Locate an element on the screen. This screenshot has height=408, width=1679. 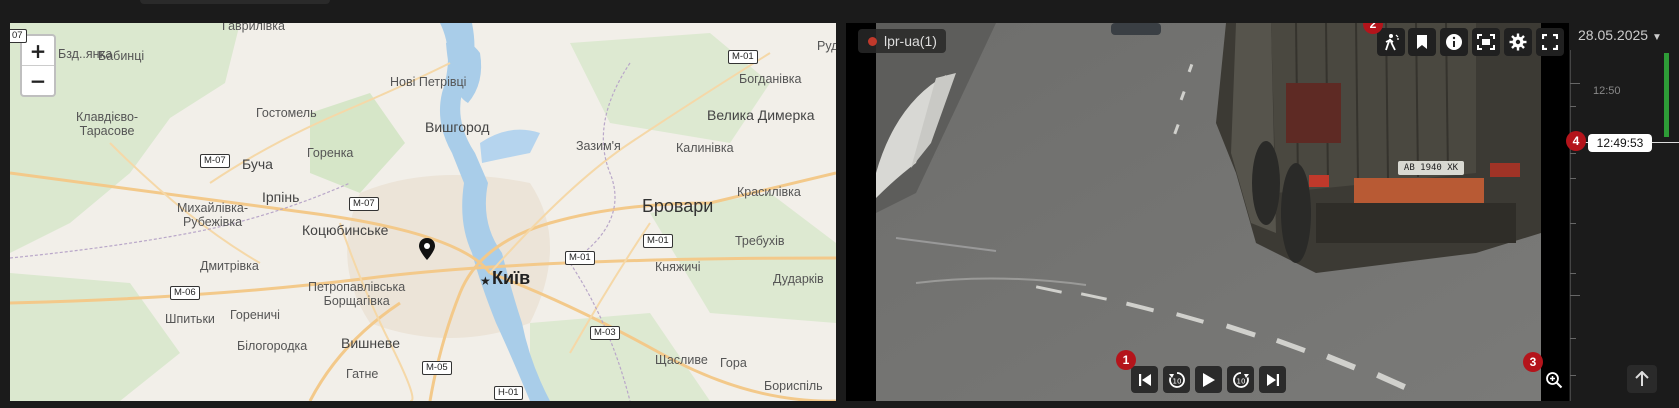
forward-10-icon: 10 is located at coordinates (1240, 379).